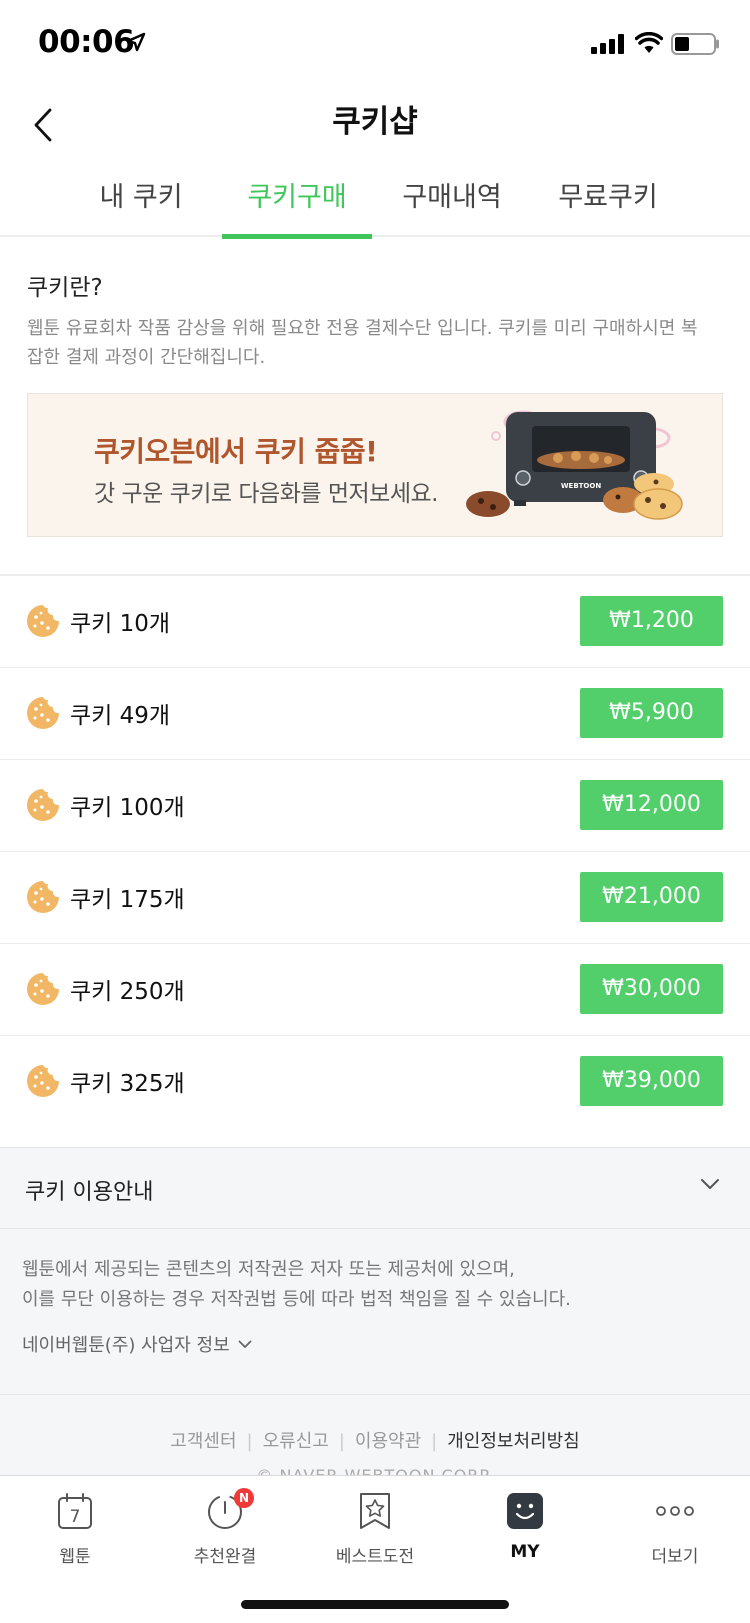 This screenshot has height=1623, width=750. I want to click on cookie-usage-guide: 쿠키 이용안내, so click(375, 1188).